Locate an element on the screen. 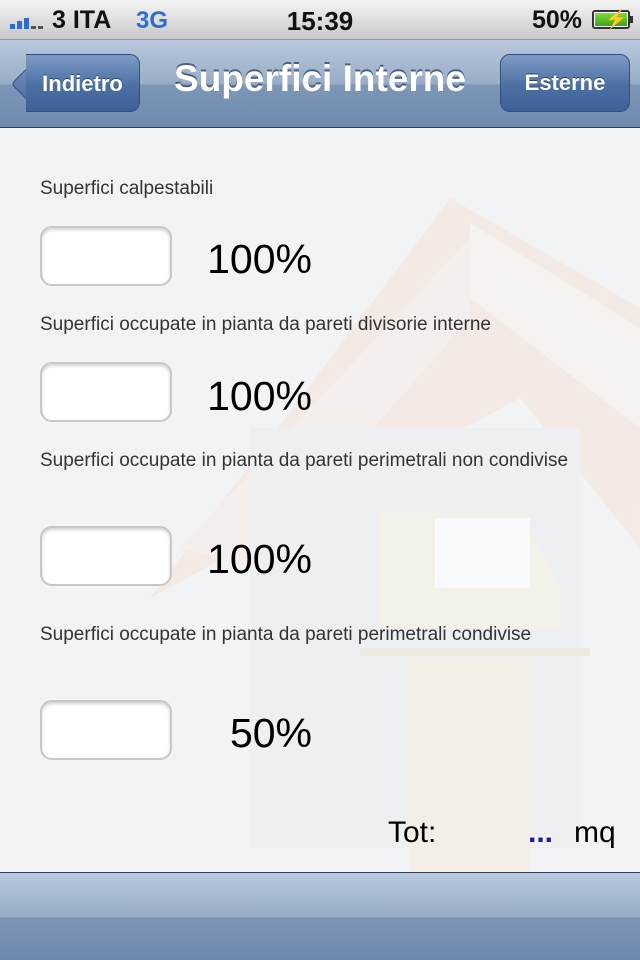 The height and width of the screenshot is (960, 640). total-label: Tot: is located at coordinates (412, 832).